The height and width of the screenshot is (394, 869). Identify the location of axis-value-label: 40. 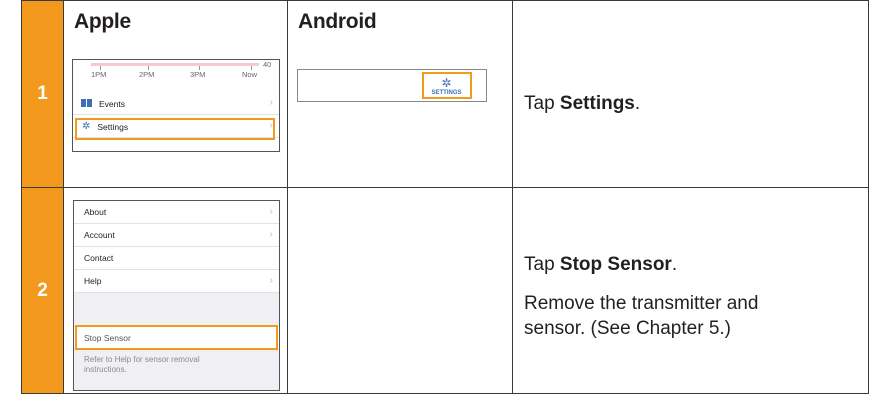
(267, 64).